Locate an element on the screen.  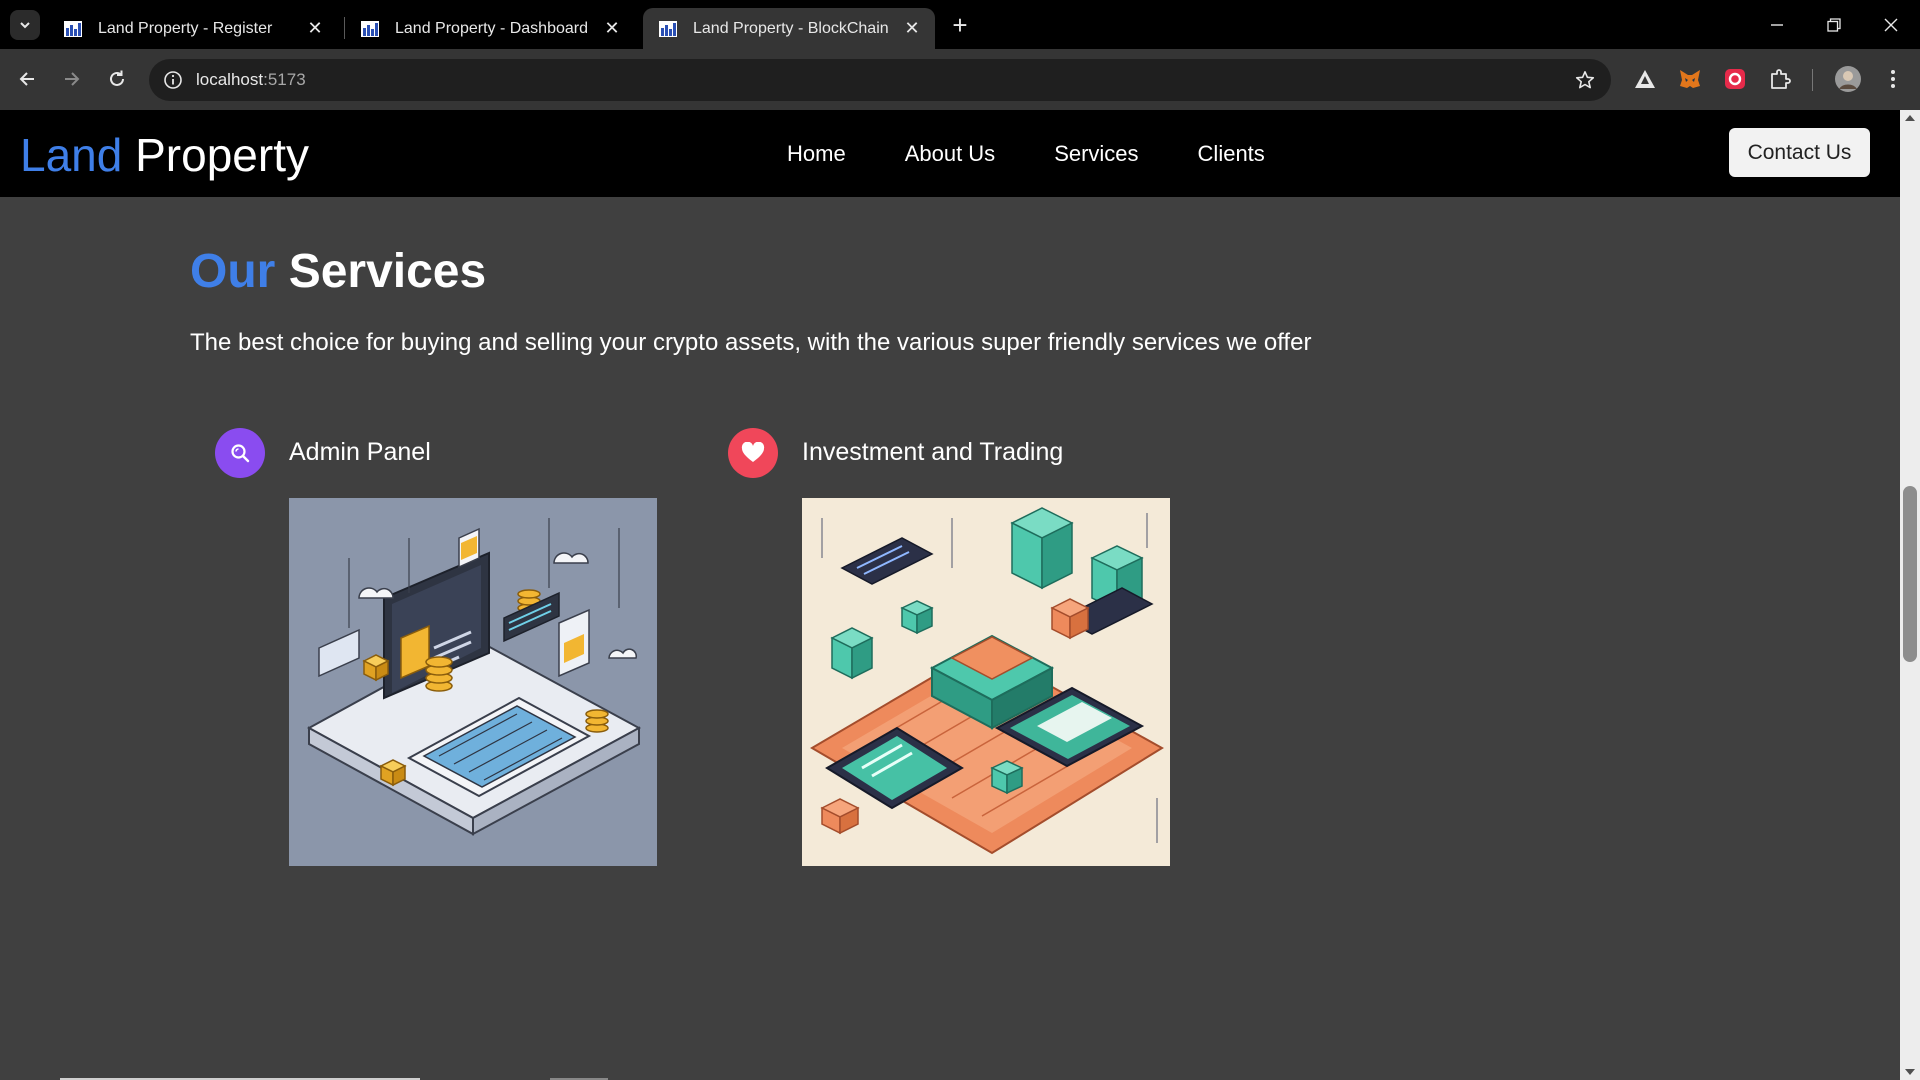
scroll-down-arrow-icon is located at coordinates (1910, 1072).